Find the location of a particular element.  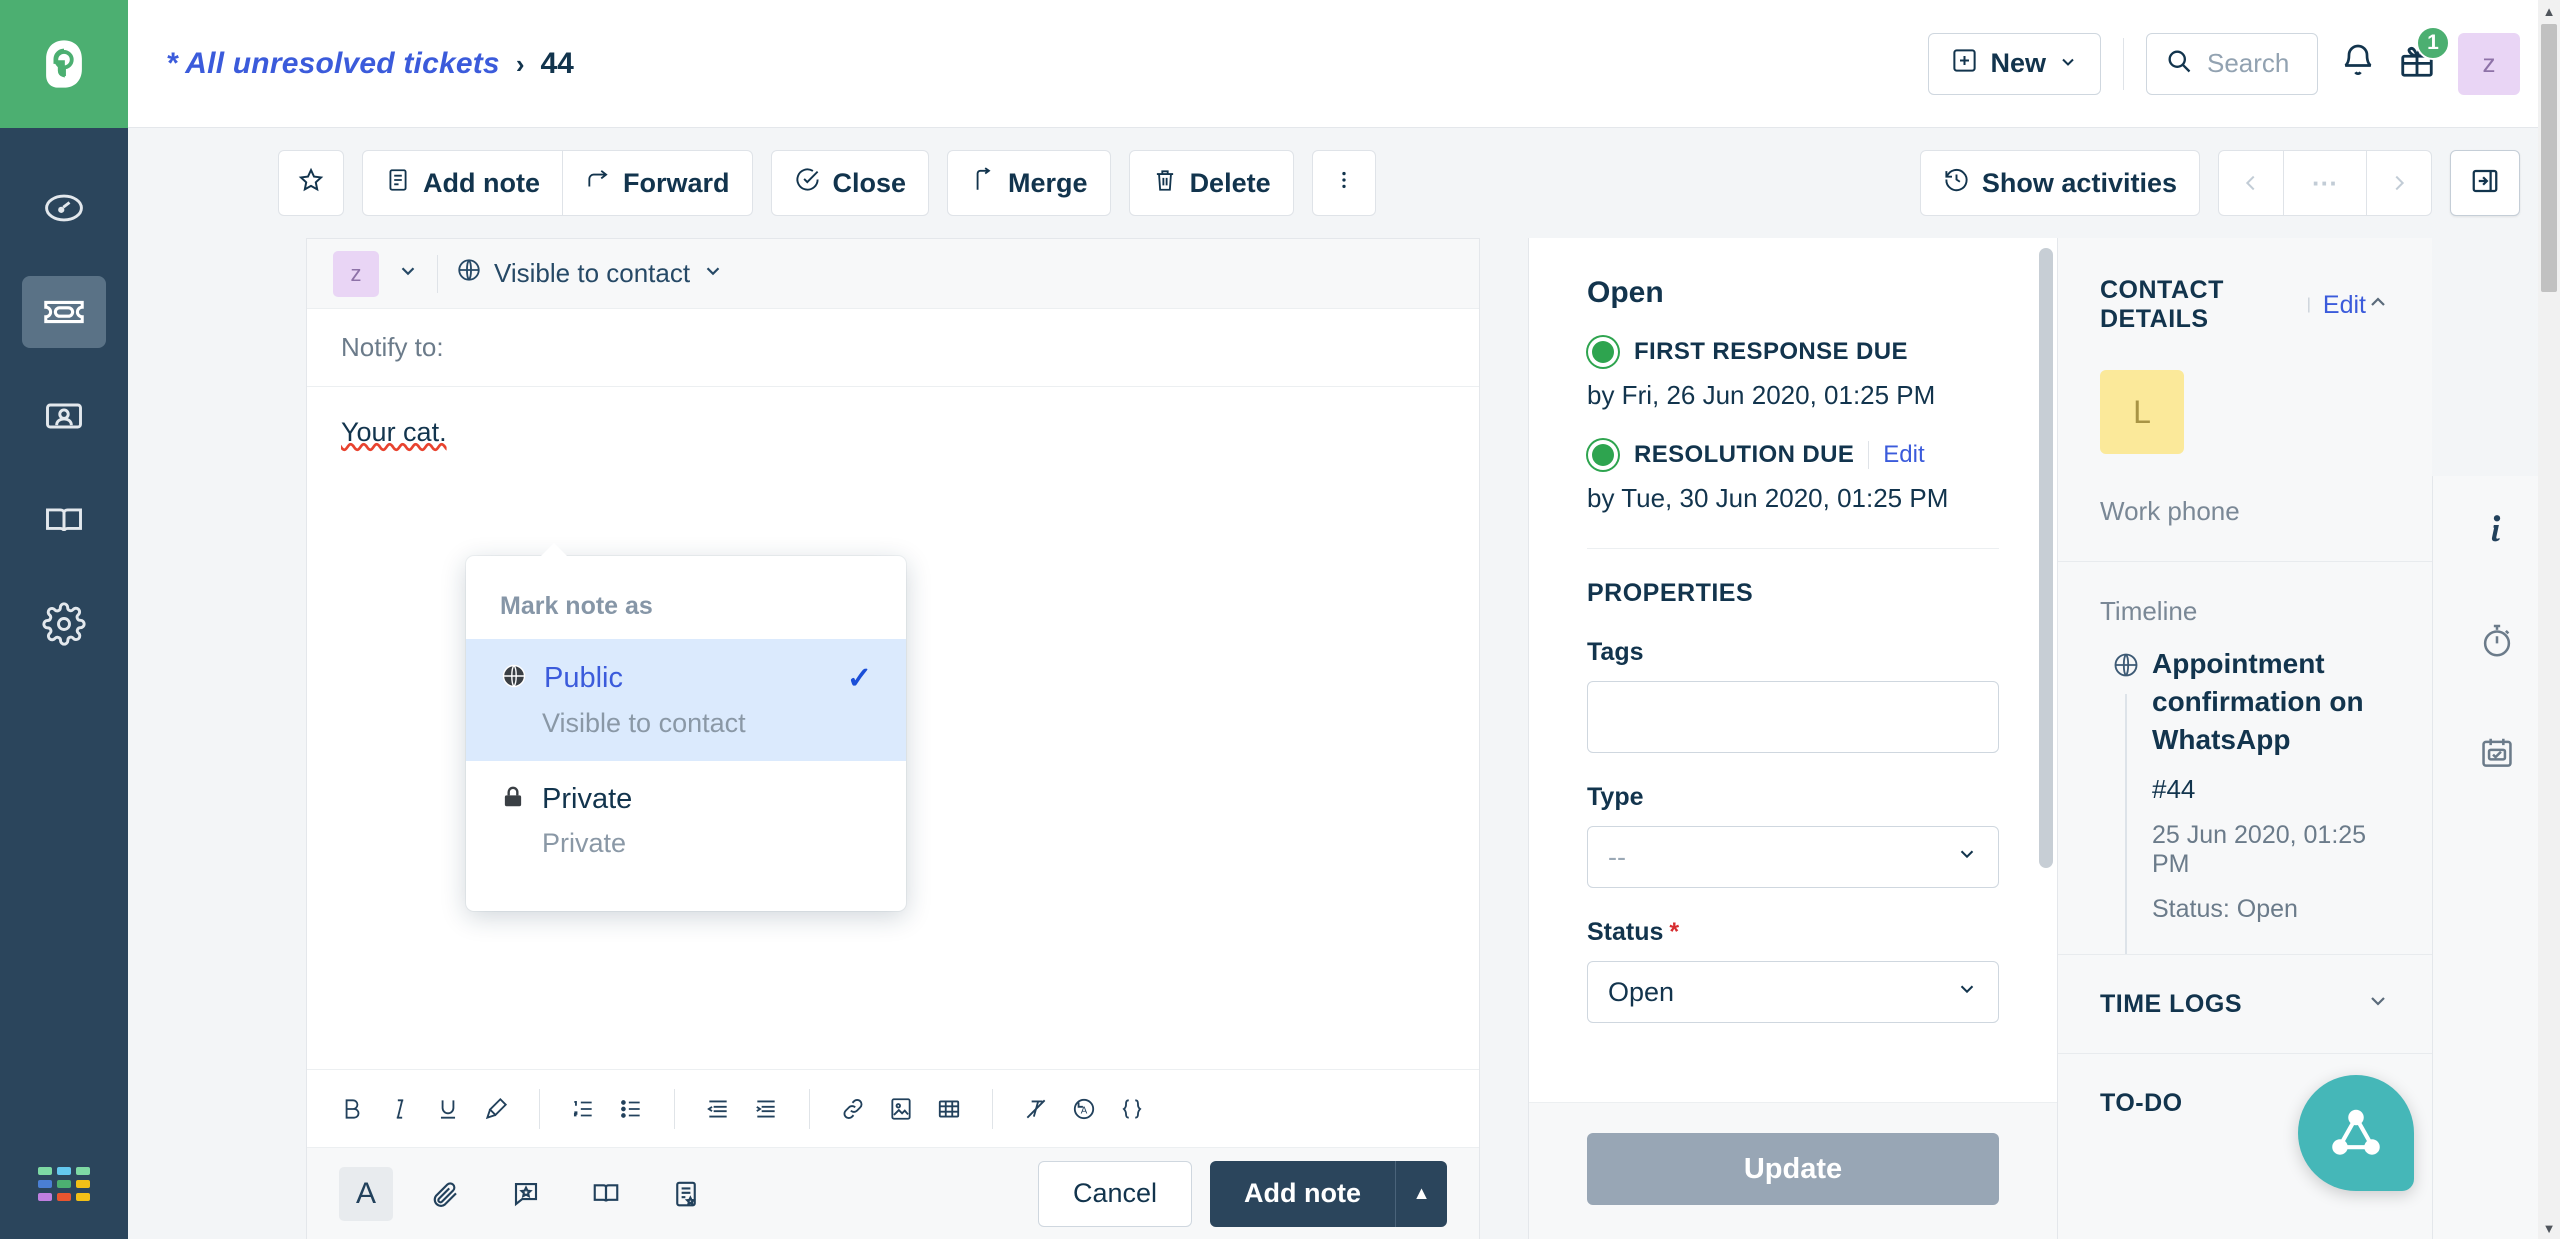

calendar-todo-icon is located at coordinates (2497, 753).